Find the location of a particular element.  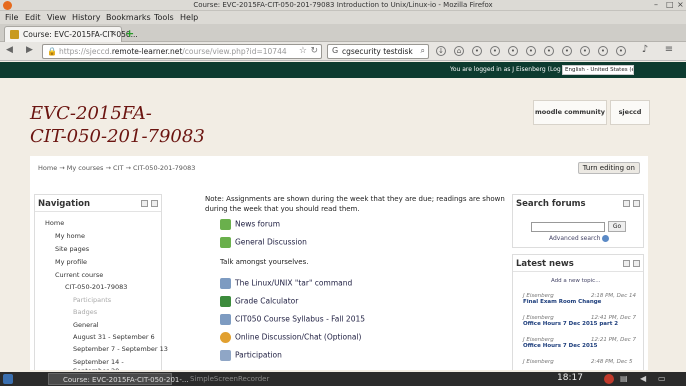

news-item: J Eisenberg 2:48 PM, Dec 5 is located at coordinates (583, 362).